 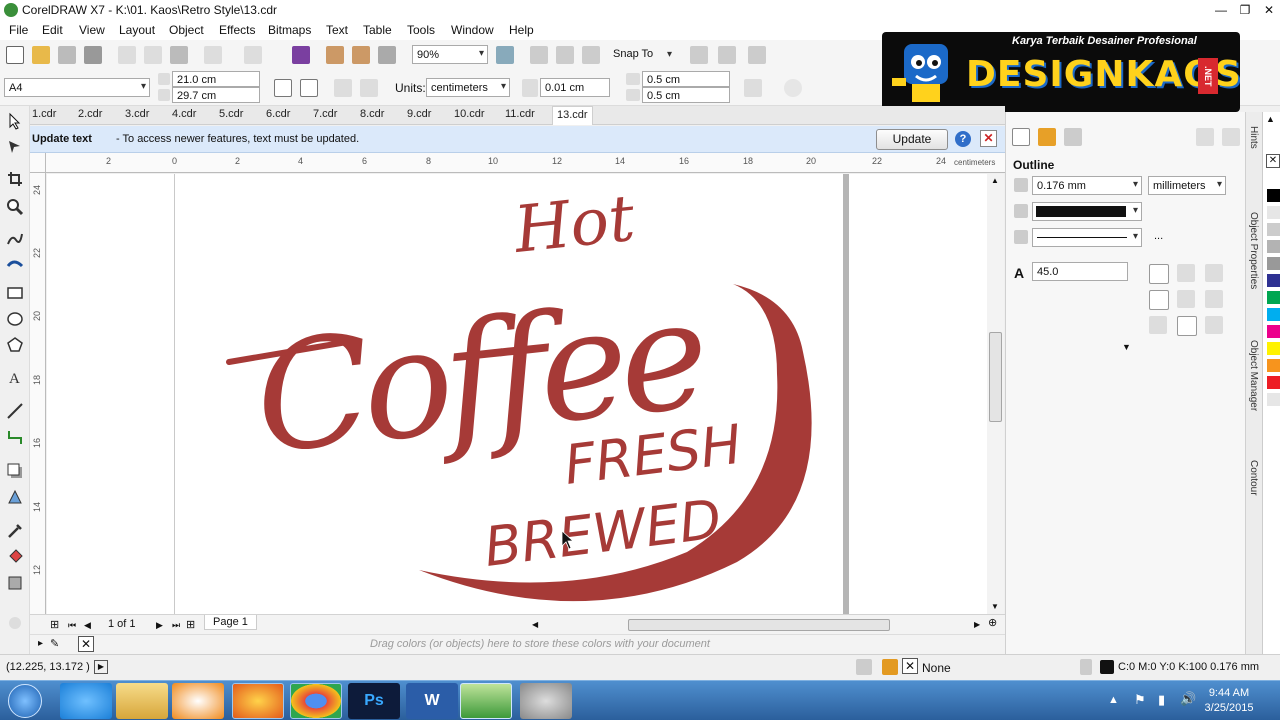 What do you see at coordinates (15, 583) in the screenshot?
I see `smart-fill-tool-icon` at bounding box center [15, 583].